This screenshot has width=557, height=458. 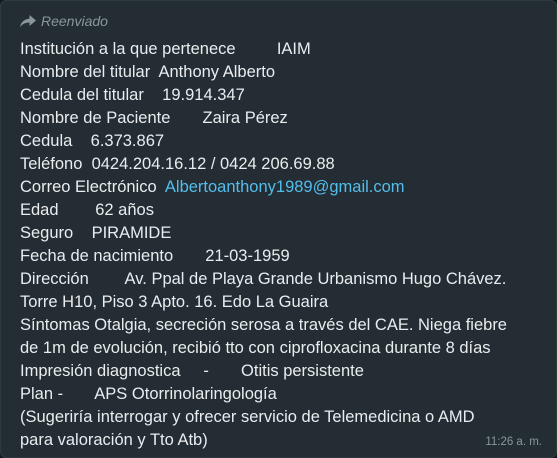 I want to click on field-value: IAIM, so click(x=293, y=49).